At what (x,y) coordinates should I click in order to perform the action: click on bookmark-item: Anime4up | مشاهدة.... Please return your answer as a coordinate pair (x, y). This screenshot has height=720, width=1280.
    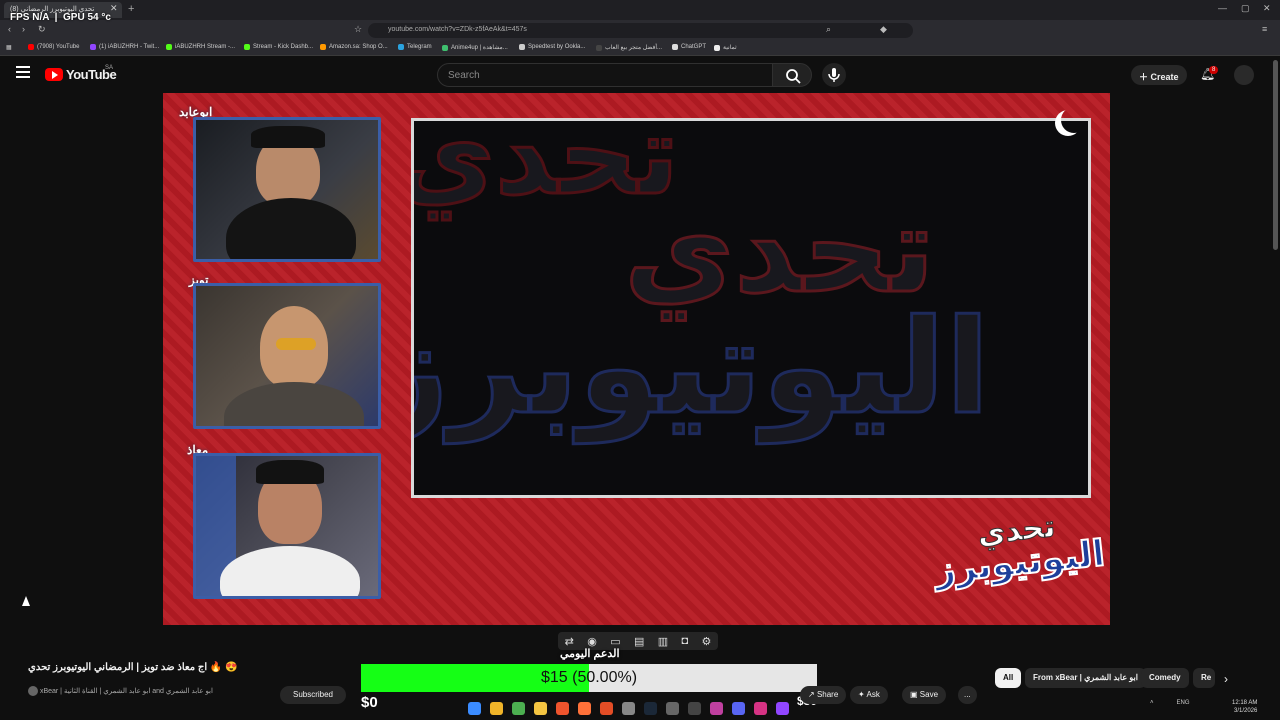
    Looking at the image, I should click on (475, 47).